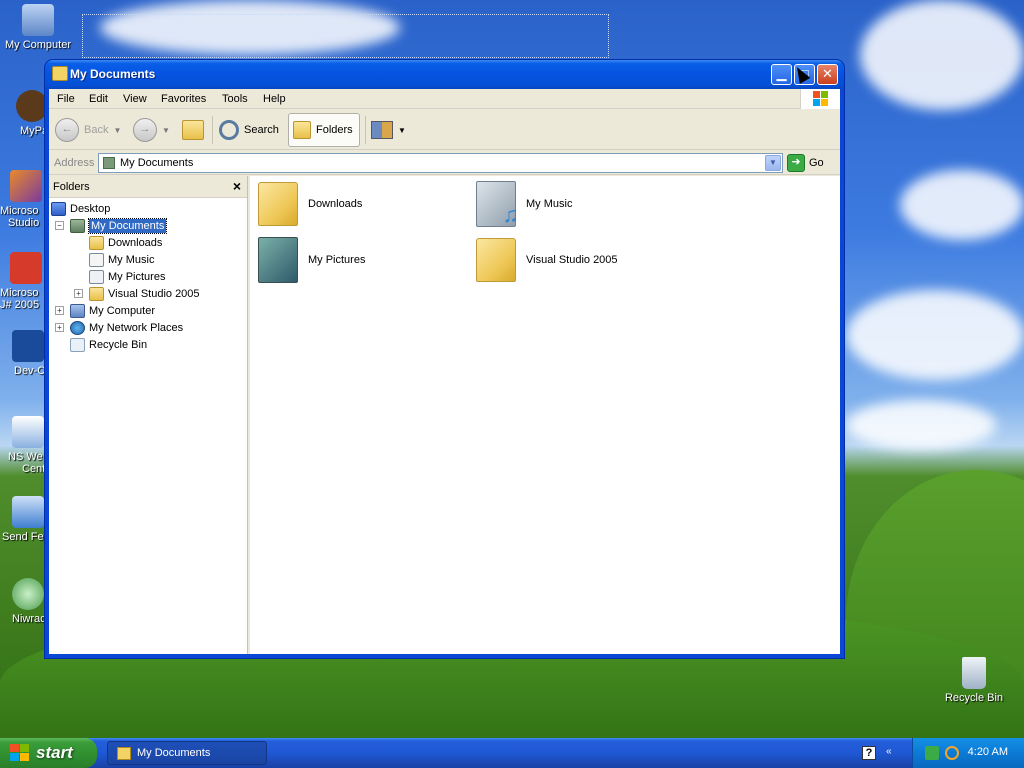  What do you see at coordinates (59, 225) in the screenshot?
I see `collapse-icon: −` at bounding box center [59, 225].